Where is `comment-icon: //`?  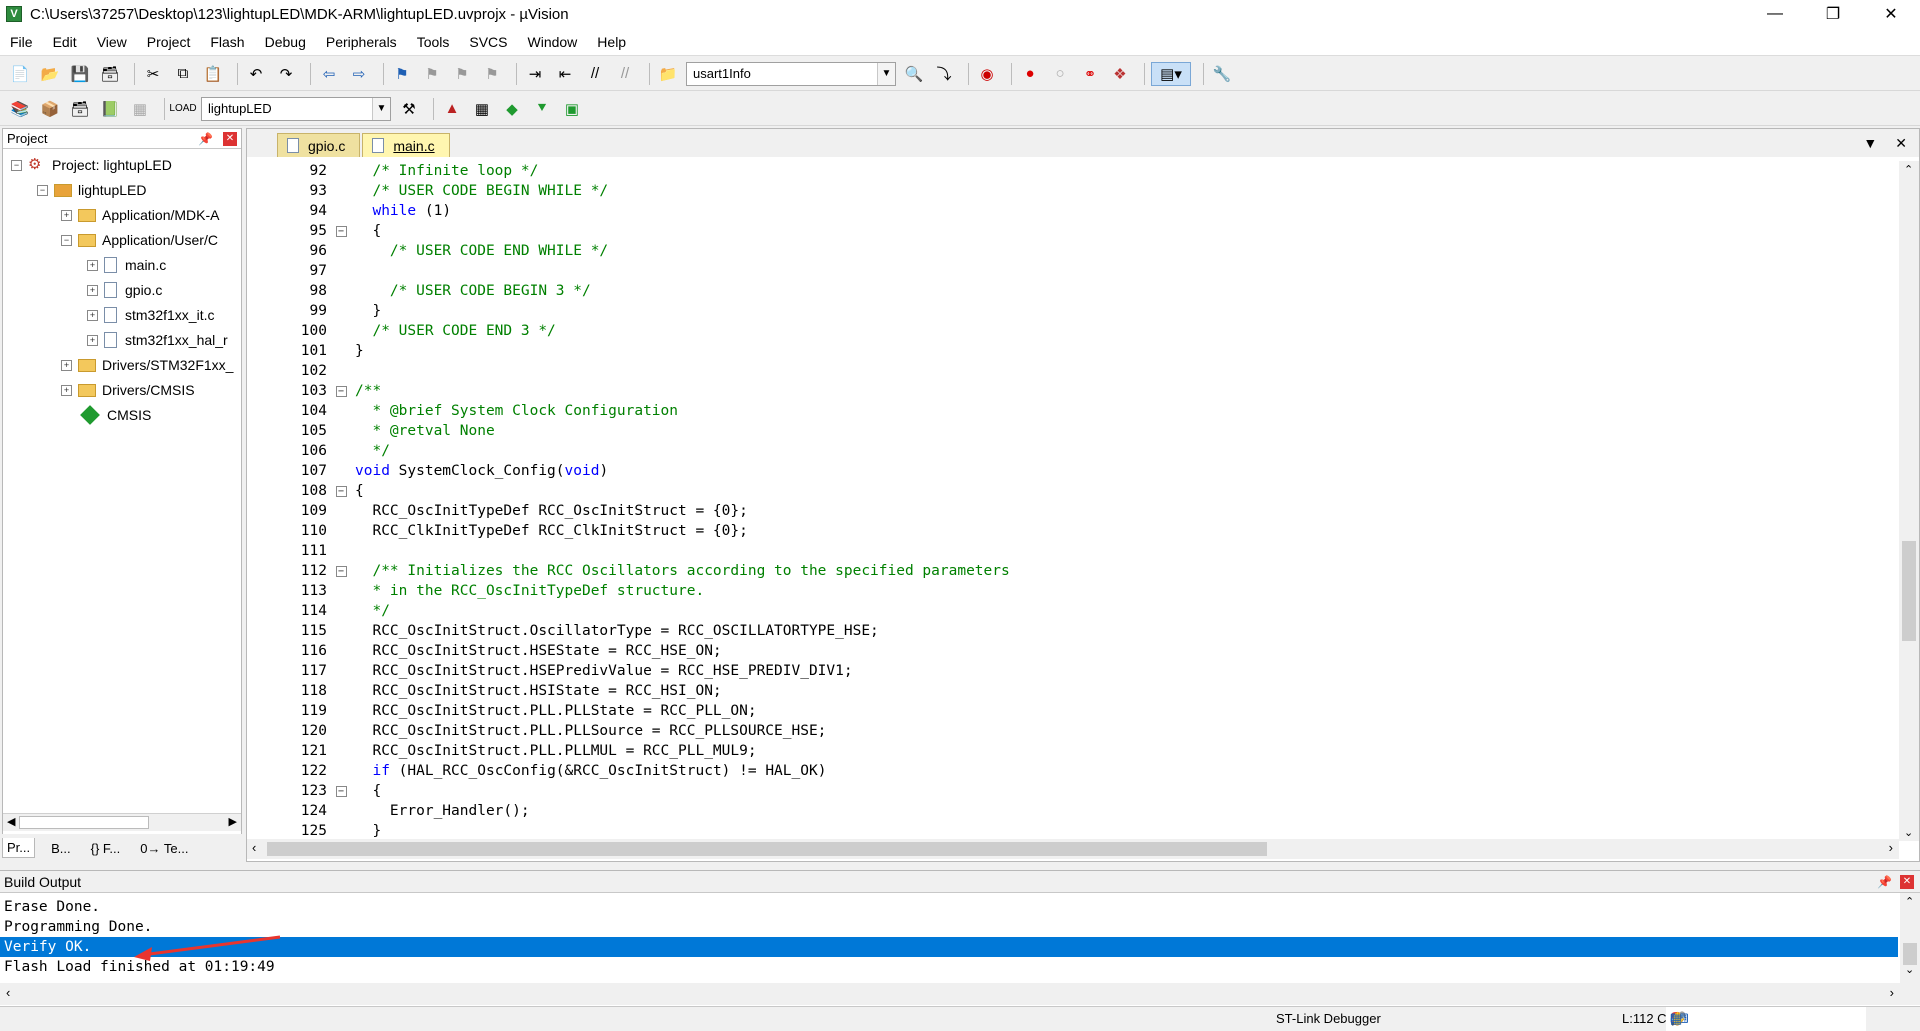 comment-icon: // is located at coordinates (595, 74).